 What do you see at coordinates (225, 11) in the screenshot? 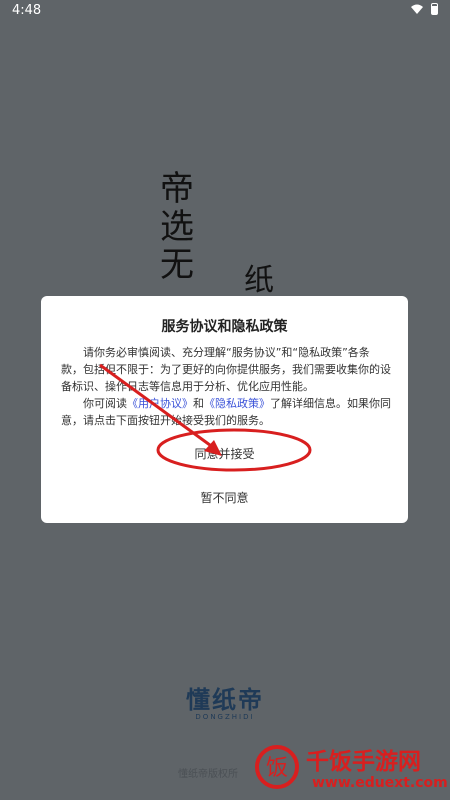
I see `status-bar: 4:48` at bounding box center [225, 11].